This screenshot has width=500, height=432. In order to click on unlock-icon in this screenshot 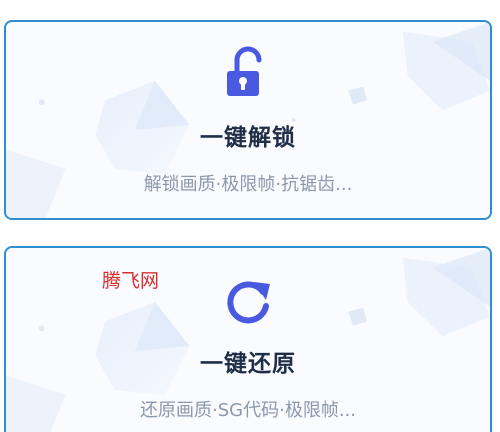, I will do `click(244, 71)`.